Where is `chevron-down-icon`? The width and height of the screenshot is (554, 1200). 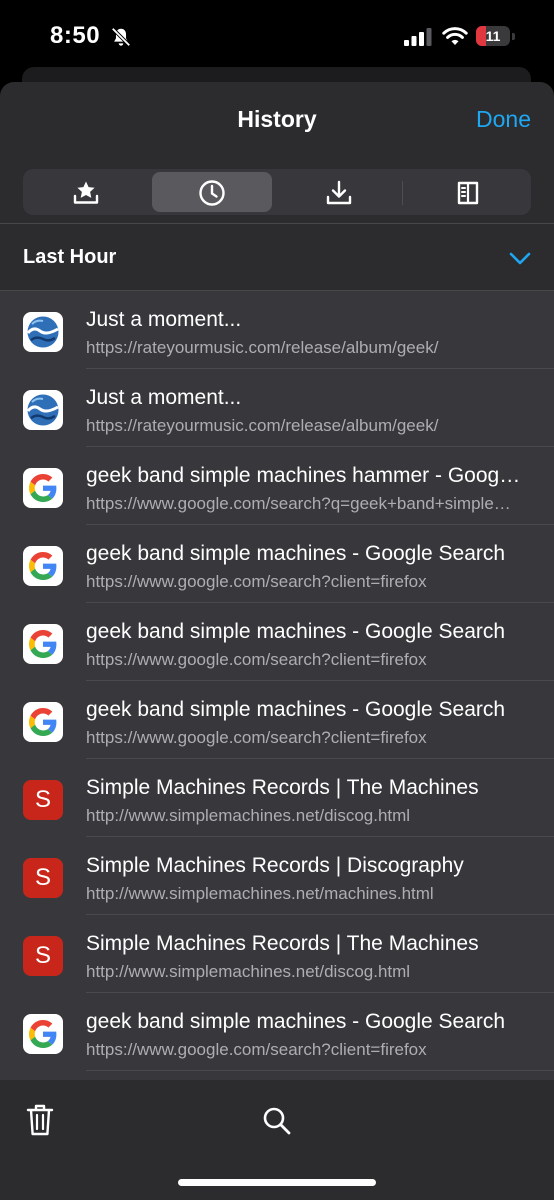
chevron-down-icon is located at coordinates (520, 258).